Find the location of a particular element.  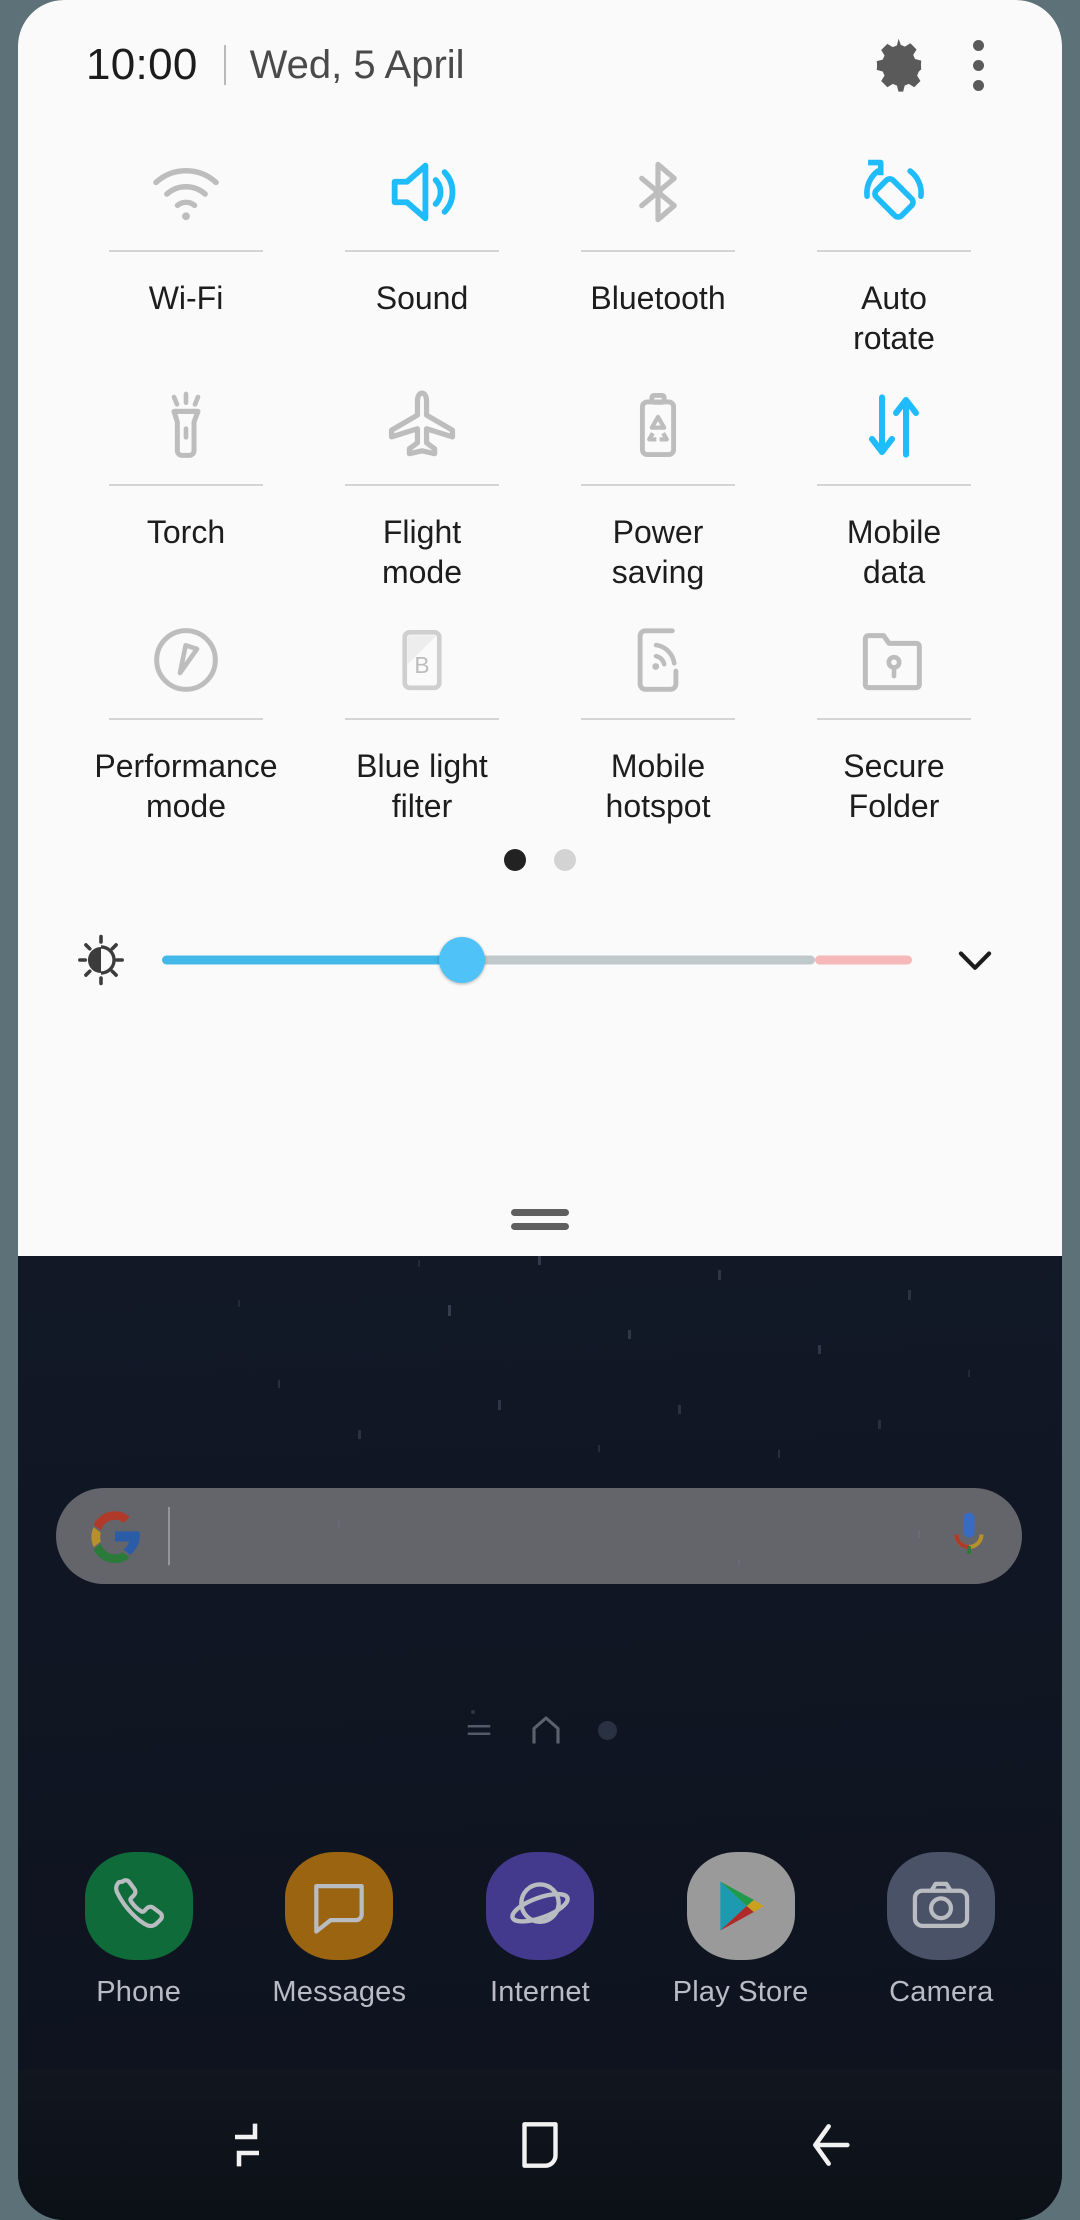

recents-button is located at coordinates (247, 2145).